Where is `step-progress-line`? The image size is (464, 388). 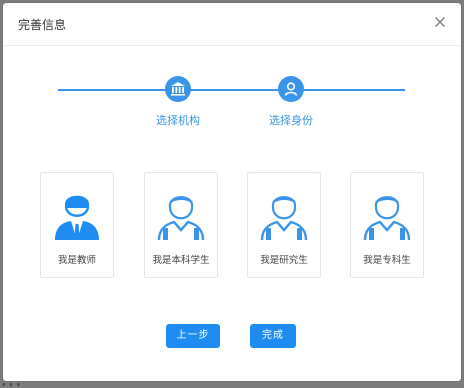 step-progress-line is located at coordinates (231, 90).